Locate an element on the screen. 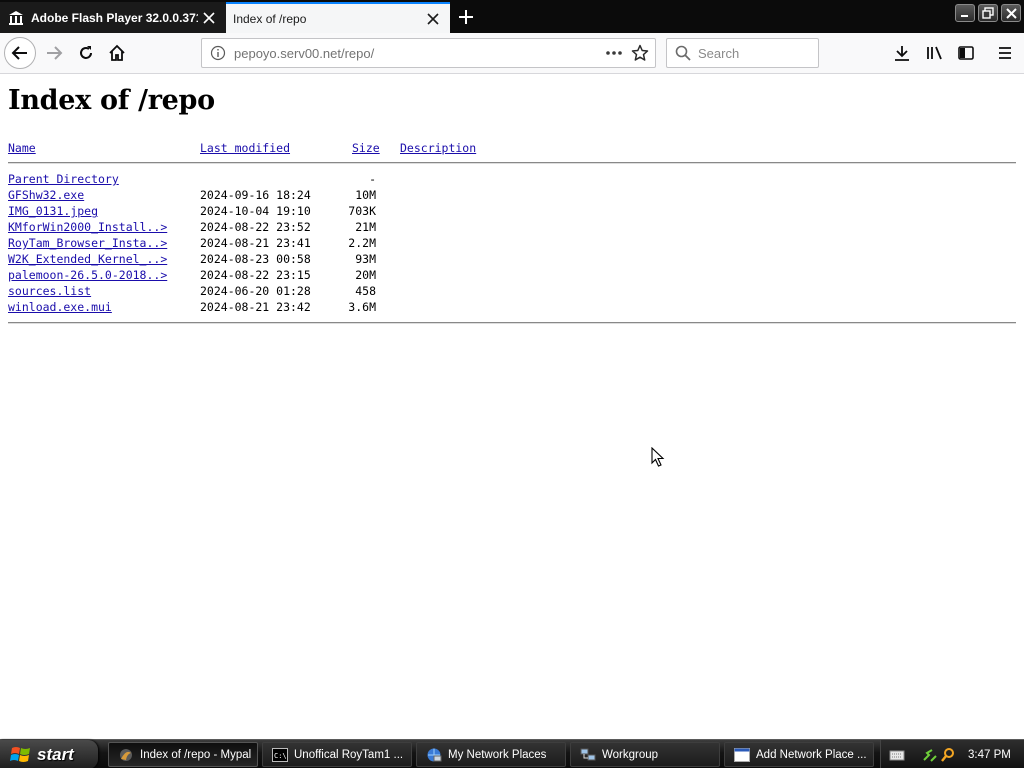 This screenshot has height=768, width=1024. task-label: My Network Places is located at coordinates (497, 754).